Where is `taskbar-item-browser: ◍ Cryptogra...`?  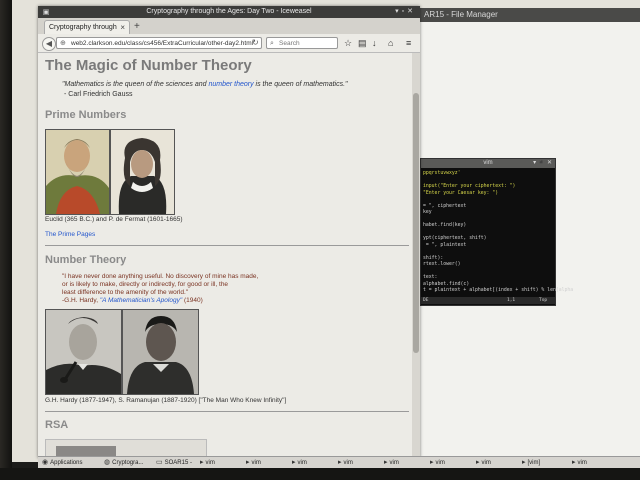 taskbar-item-browser: ◍ Cryptogra... is located at coordinates (123, 462).